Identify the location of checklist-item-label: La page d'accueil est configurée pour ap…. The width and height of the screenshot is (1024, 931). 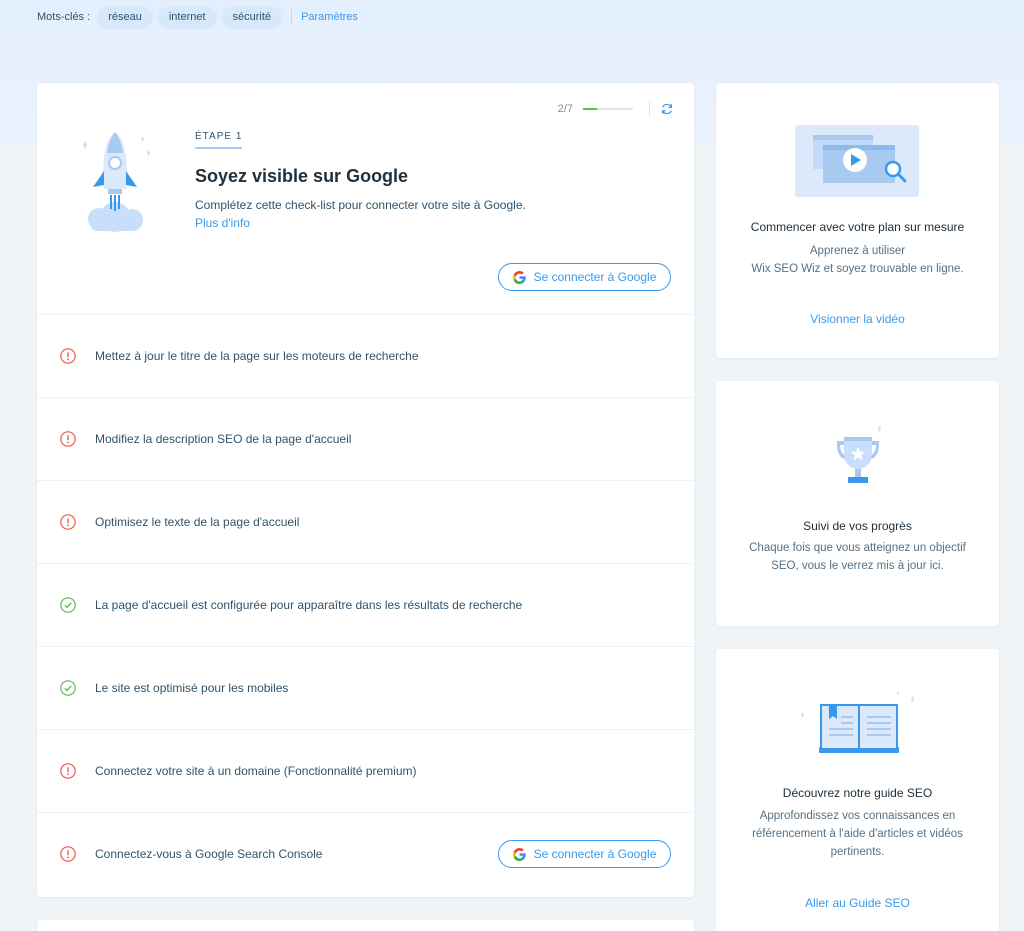
(309, 605).